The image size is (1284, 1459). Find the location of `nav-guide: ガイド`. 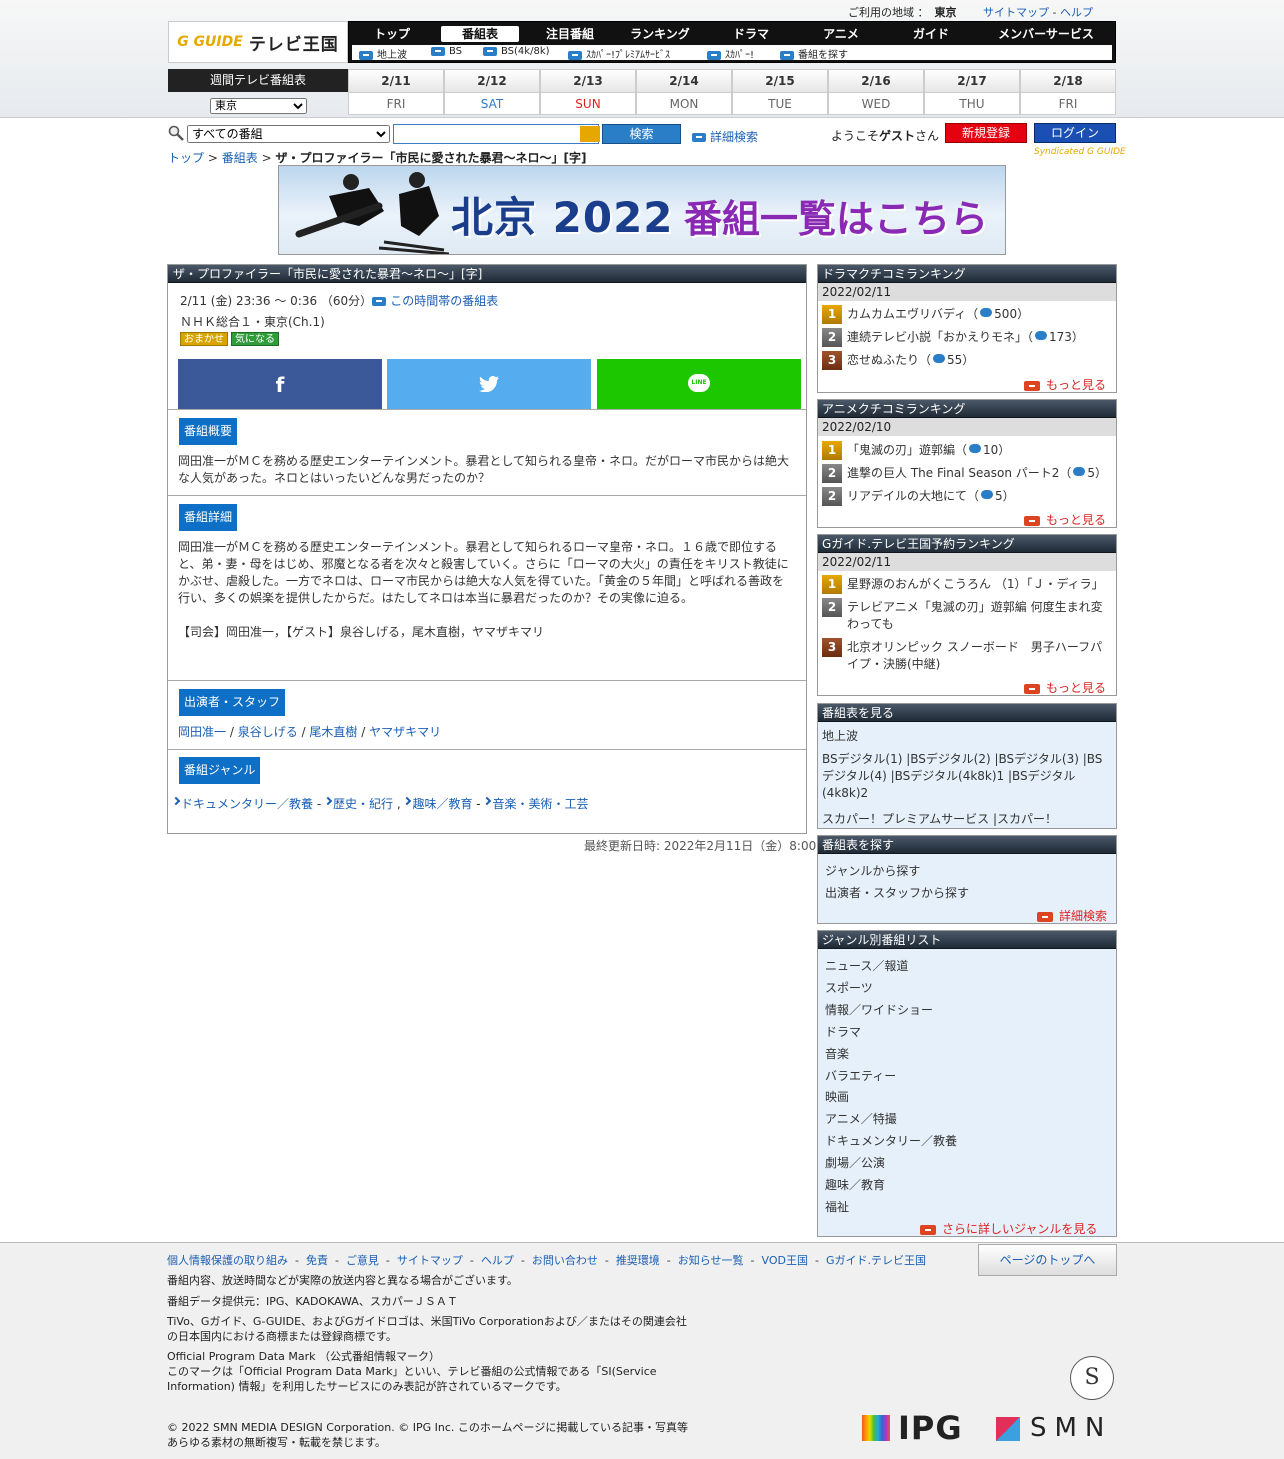

nav-guide: ガイド is located at coordinates (931, 34).